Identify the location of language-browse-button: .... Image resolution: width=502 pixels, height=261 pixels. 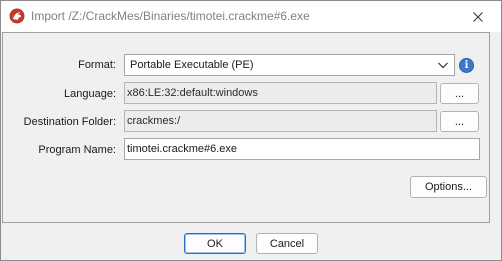
(459, 93).